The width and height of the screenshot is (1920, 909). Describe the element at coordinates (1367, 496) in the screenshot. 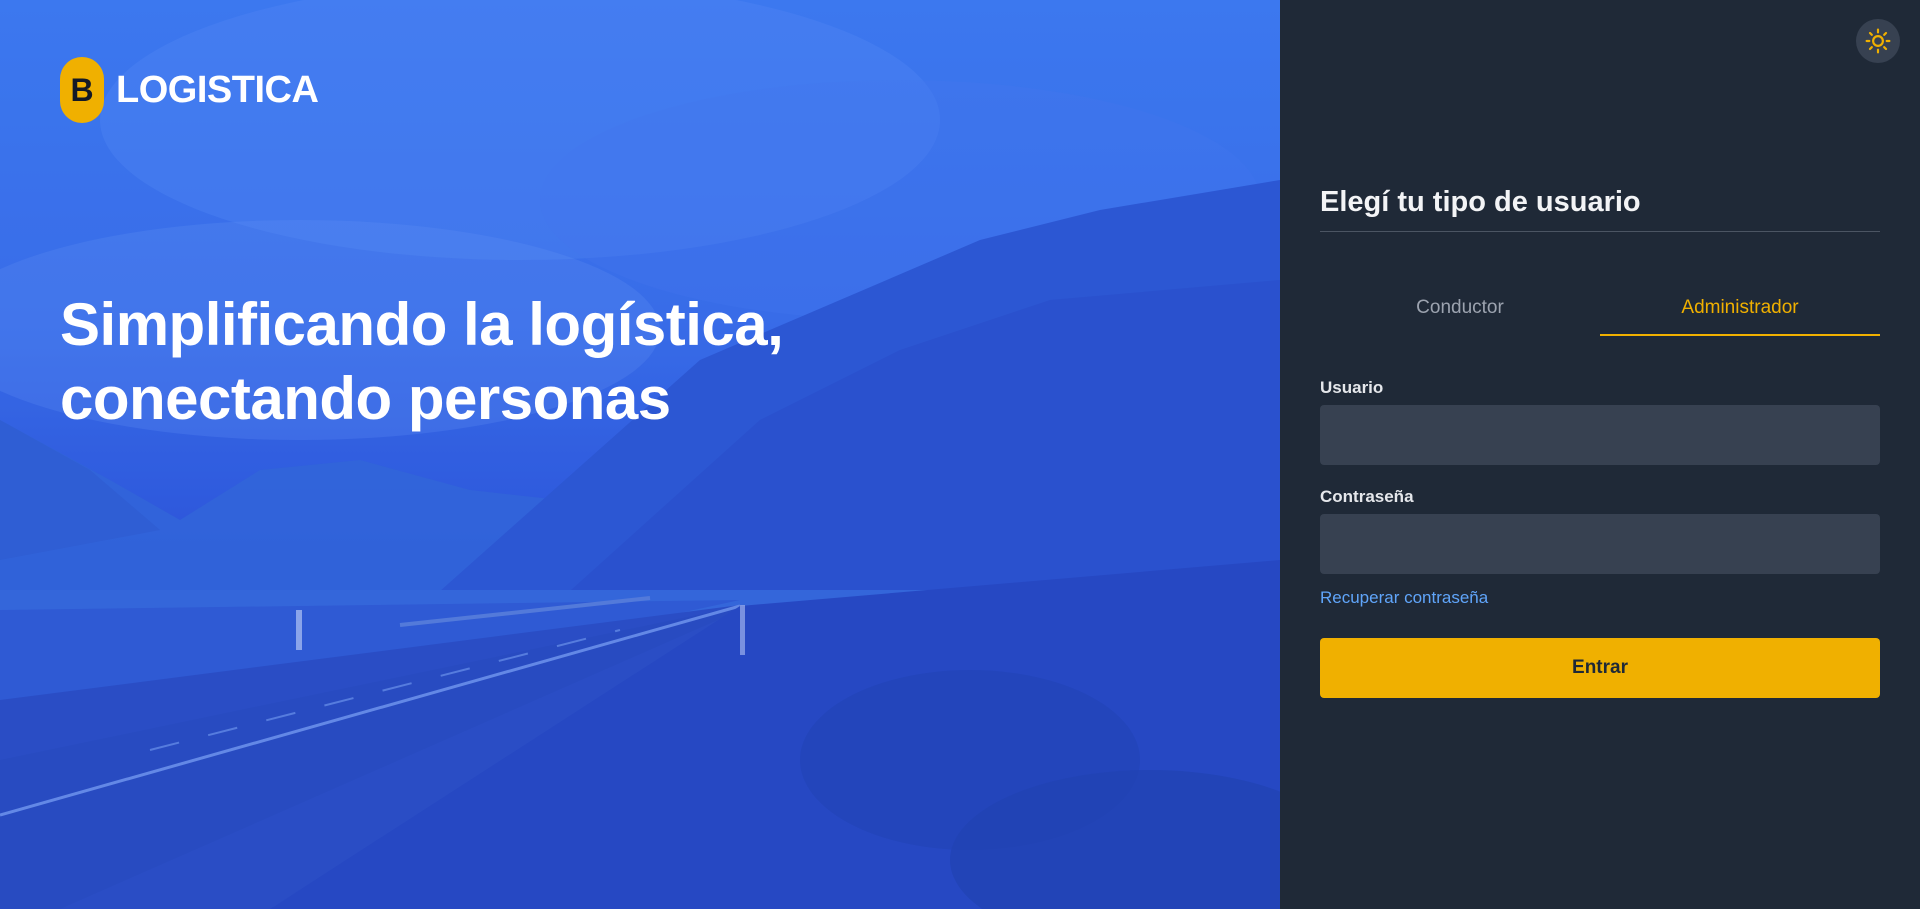

I see `password-label: Contraseña` at that location.